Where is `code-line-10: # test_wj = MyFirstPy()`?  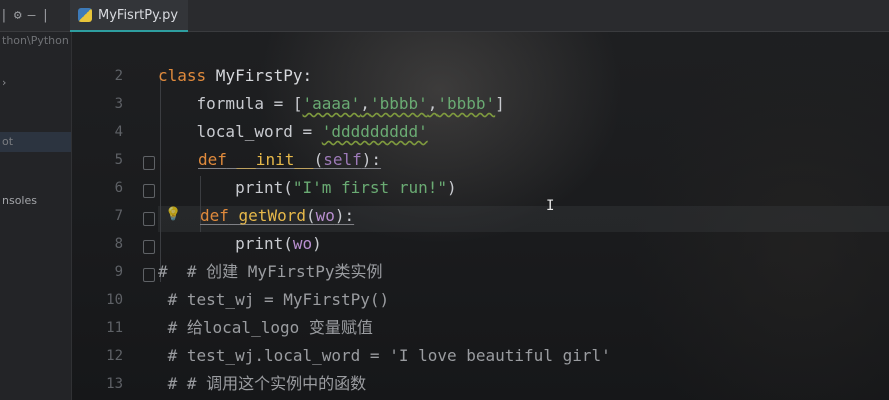
code-line-10: # test_wj = MyFirstPy() is located at coordinates (274, 300).